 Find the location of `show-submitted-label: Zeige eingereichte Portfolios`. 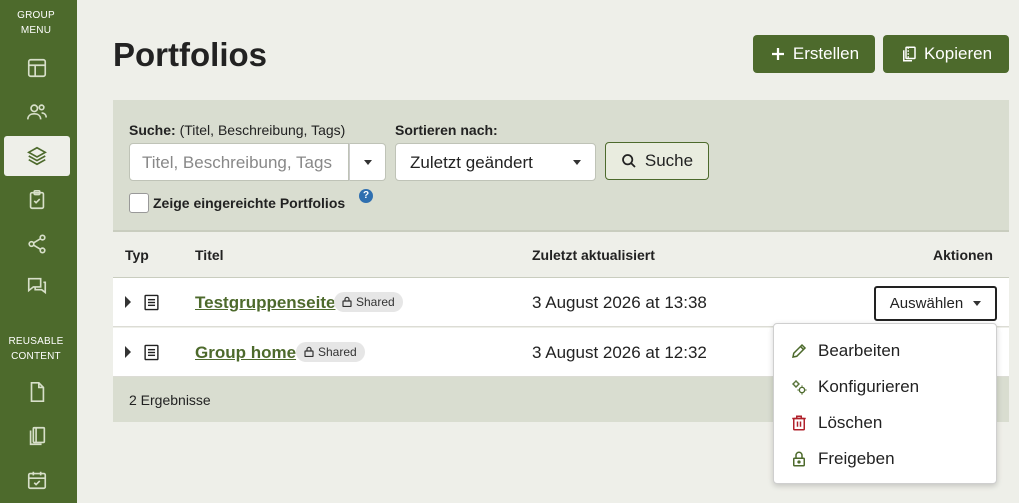

show-submitted-label: Zeige eingereichte Portfolios is located at coordinates (249, 203).